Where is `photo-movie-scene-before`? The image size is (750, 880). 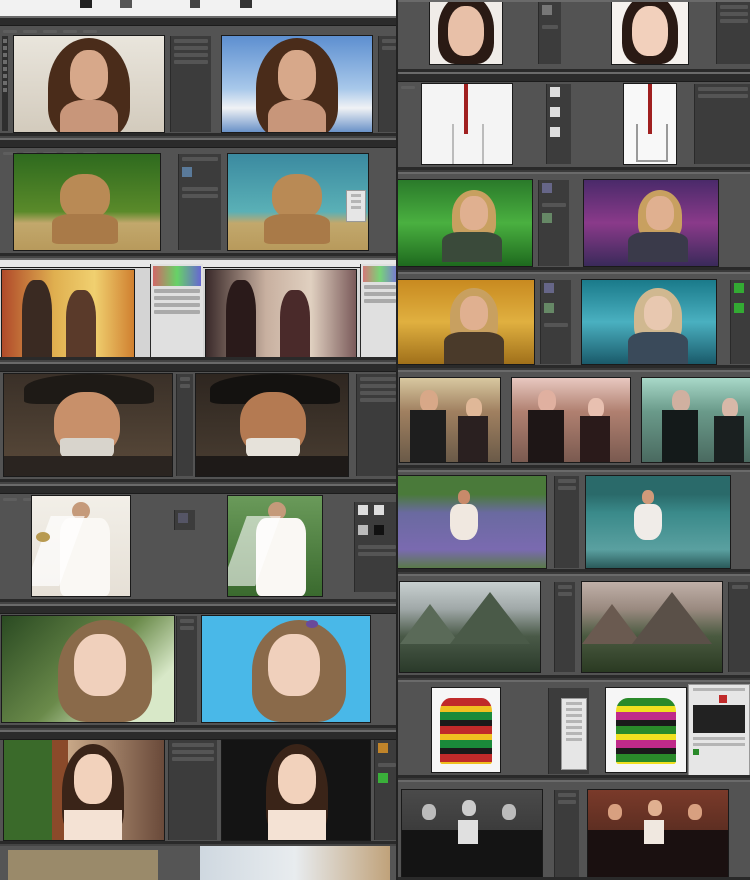
photo-movie-scene-before is located at coordinates (472, 833).